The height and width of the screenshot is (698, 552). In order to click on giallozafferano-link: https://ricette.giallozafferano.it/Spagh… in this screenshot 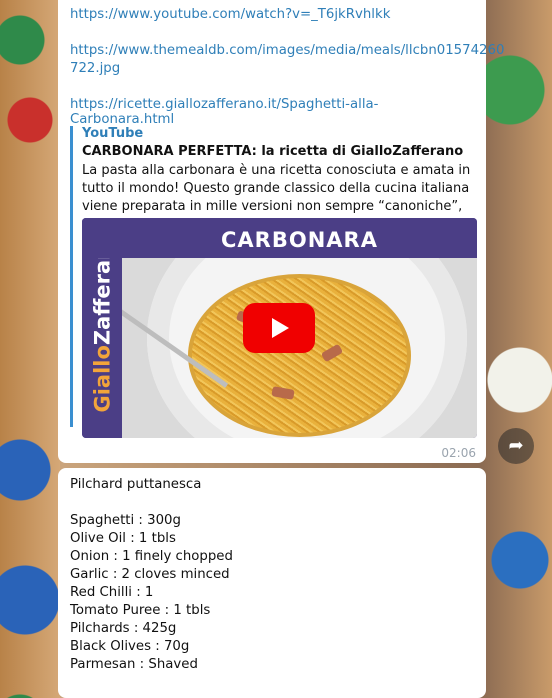, I will do `click(272, 112)`.